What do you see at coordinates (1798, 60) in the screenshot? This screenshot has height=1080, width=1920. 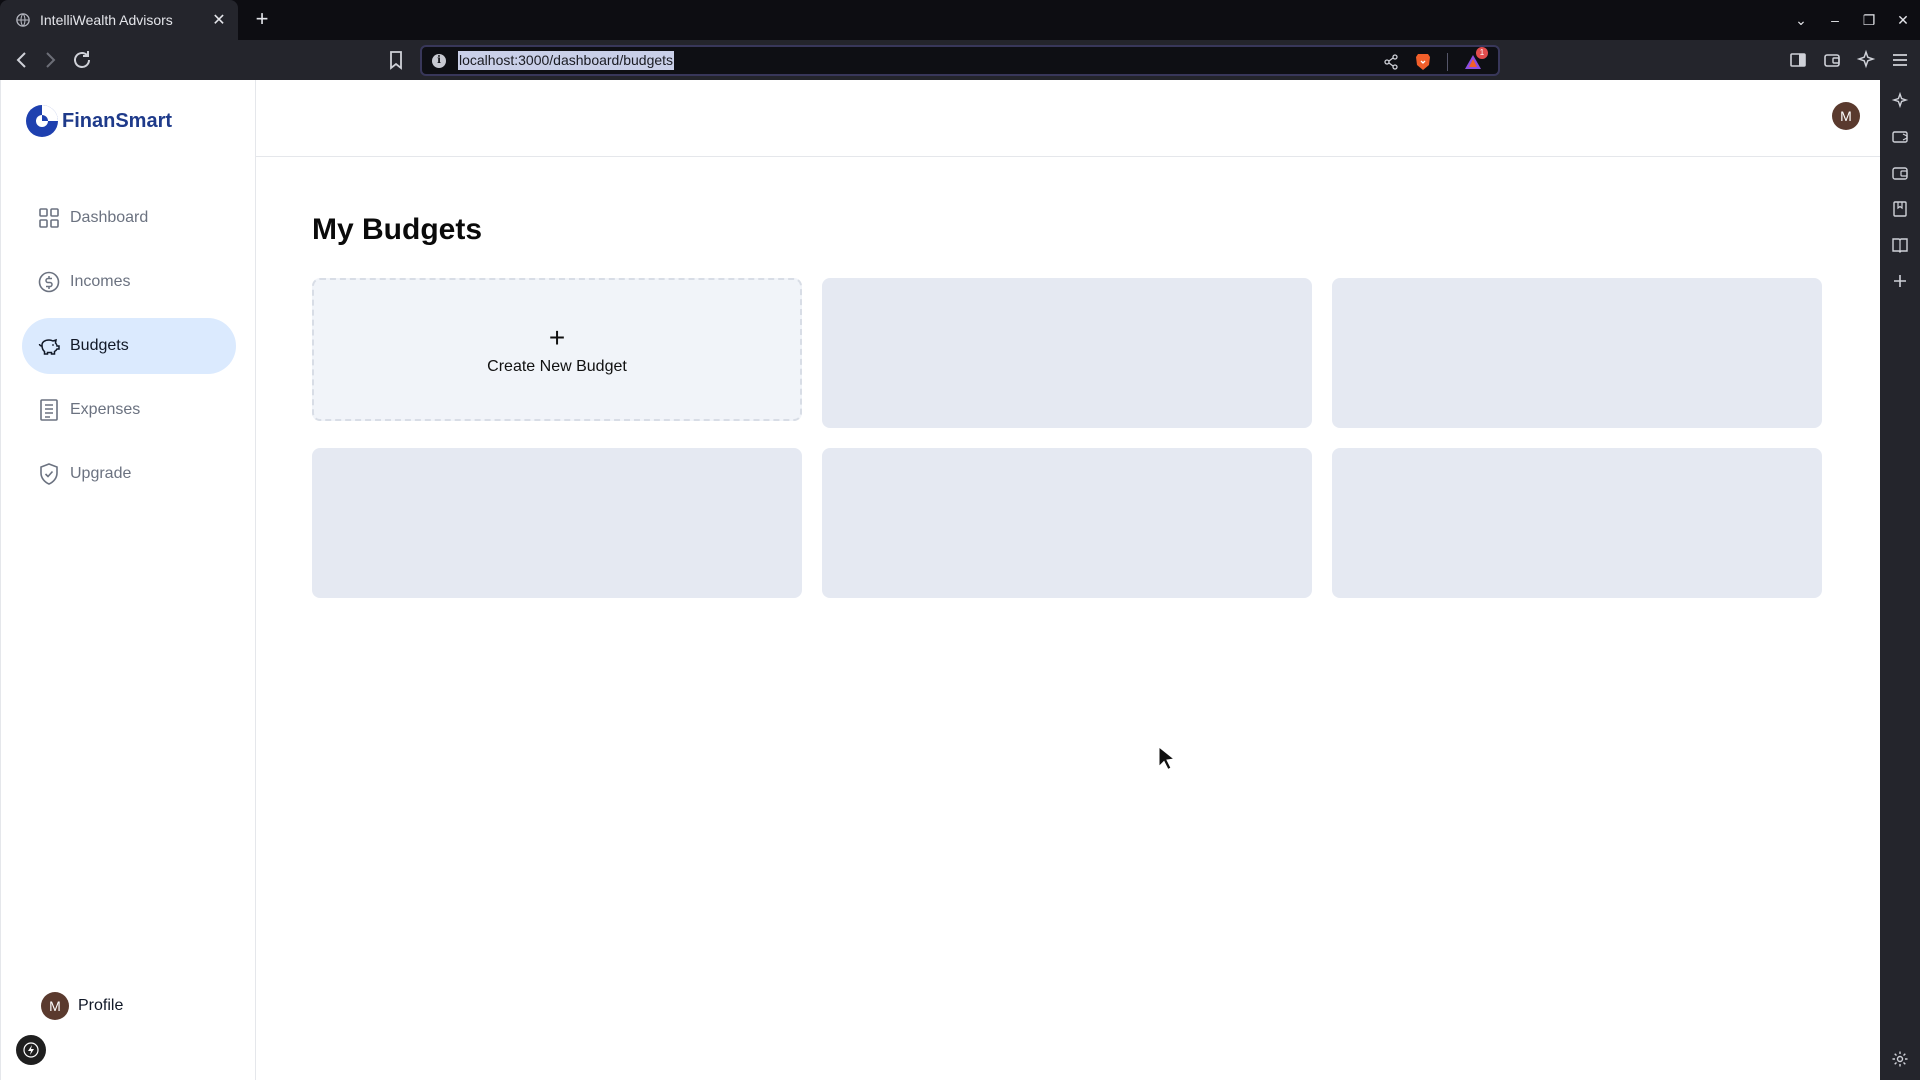 I see `sidebar-toggle-icon` at bounding box center [1798, 60].